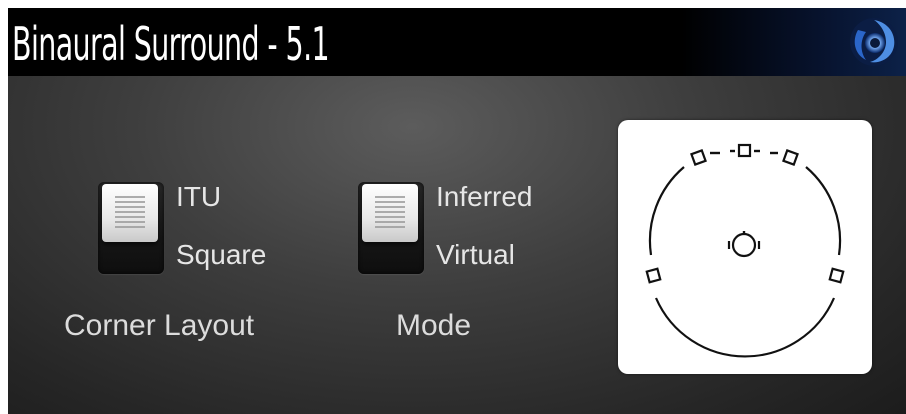  Describe the element at coordinates (171, 44) in the screenshot. I see `plugin-title: Binaural Surround - 5.1` at that location.